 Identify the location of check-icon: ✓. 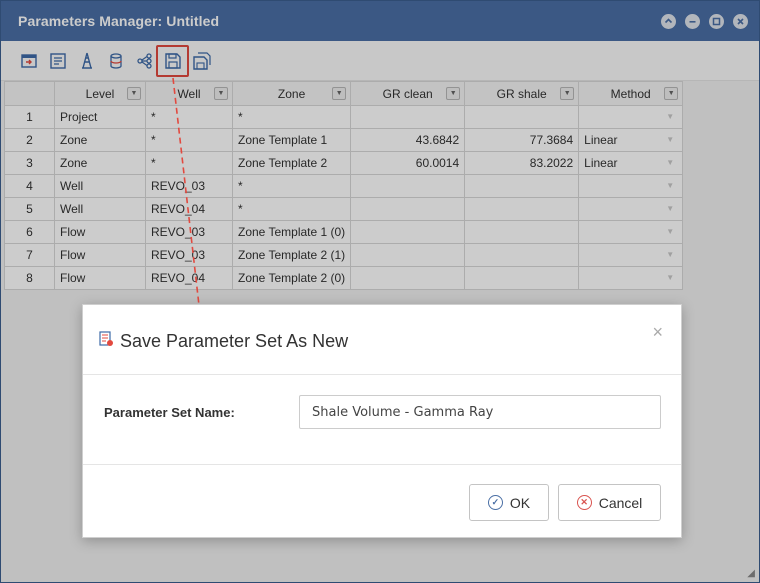
(495, 502).